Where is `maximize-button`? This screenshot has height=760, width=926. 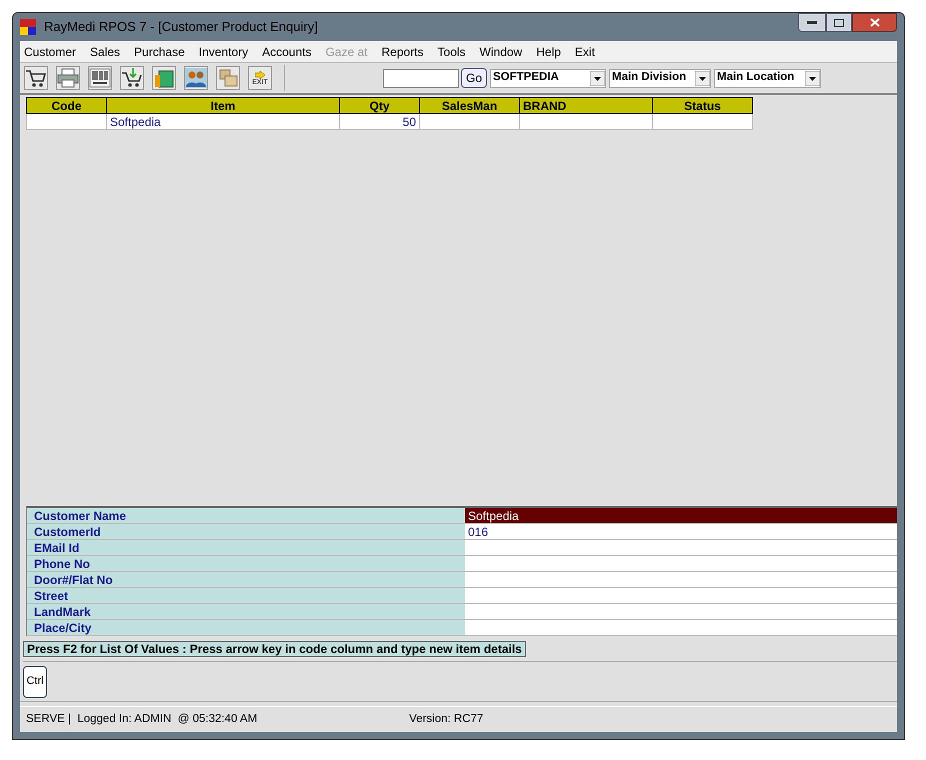 maximize-button is located at coordinates (839, 22).